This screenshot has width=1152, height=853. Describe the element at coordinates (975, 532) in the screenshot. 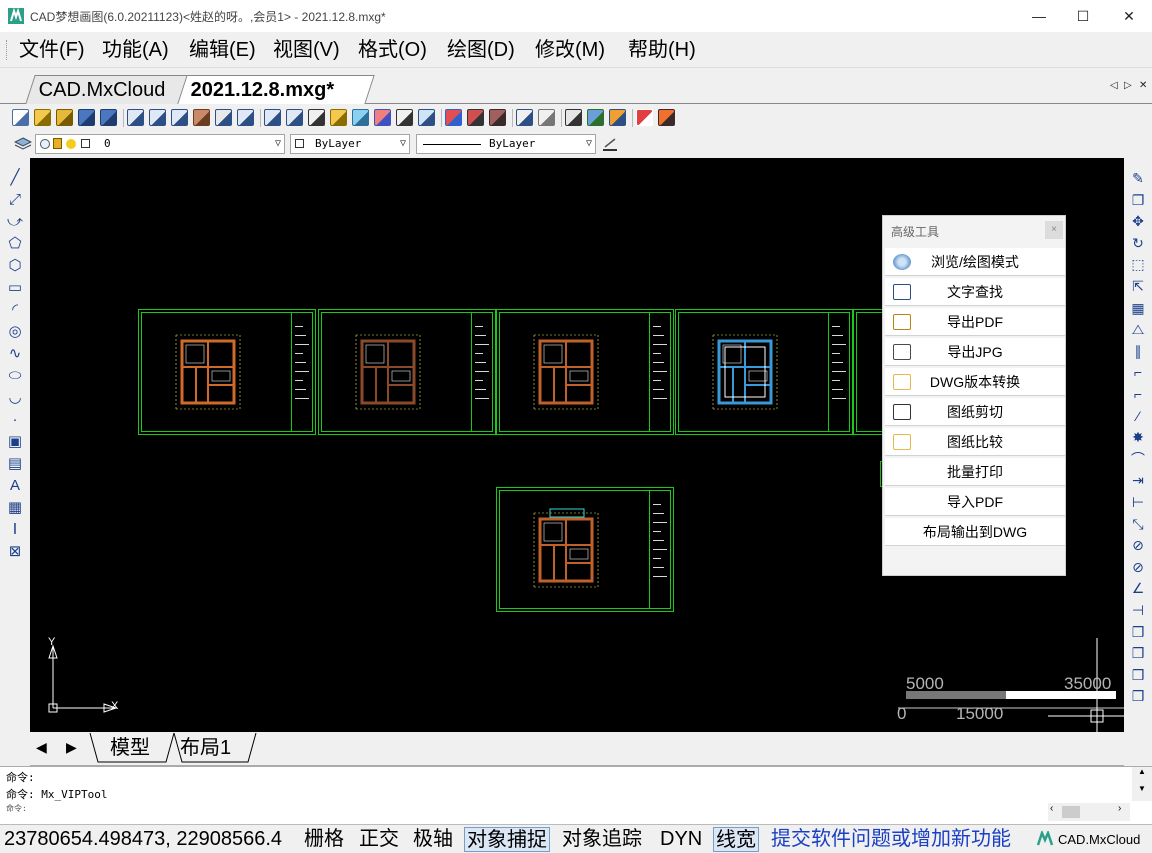

I see `layout-export-dwg-button: 布局输出到DWG` at that location.